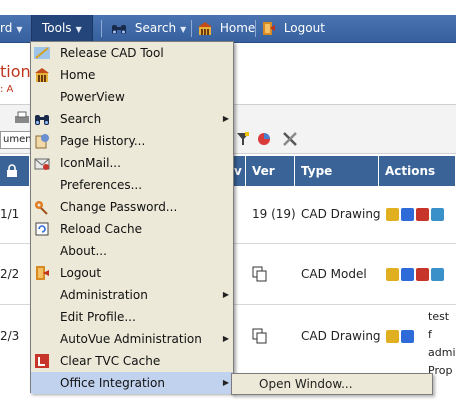 The height and width of the screenshot is (416, 456). I want to click on menu-search: Search ▼, so click(148, 28).